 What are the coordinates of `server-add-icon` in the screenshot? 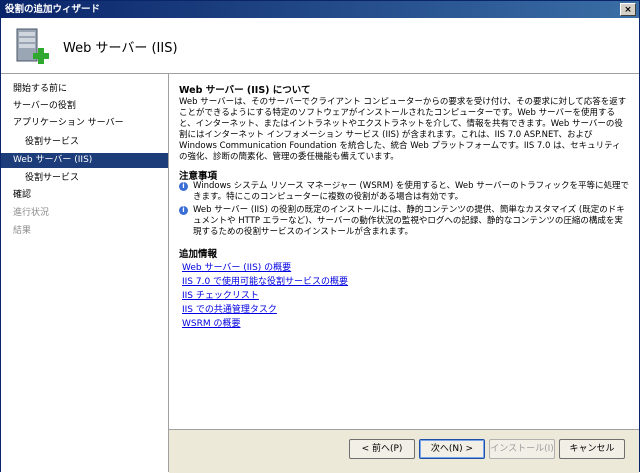 It's located at (32, 46).